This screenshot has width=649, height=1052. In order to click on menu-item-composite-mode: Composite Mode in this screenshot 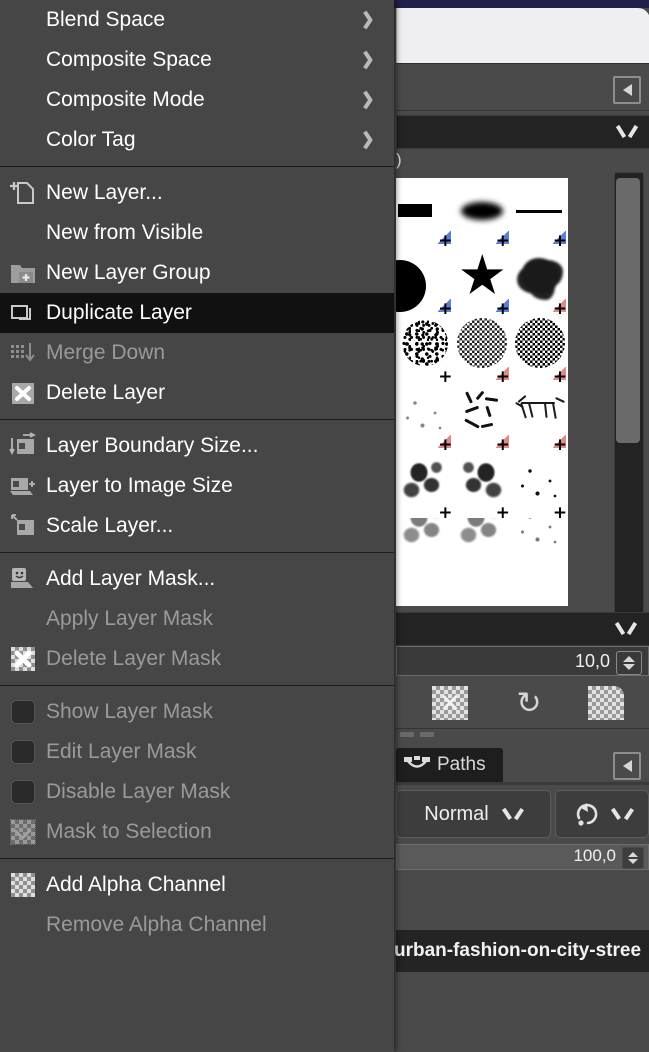, I will do `click(197, 100)`.